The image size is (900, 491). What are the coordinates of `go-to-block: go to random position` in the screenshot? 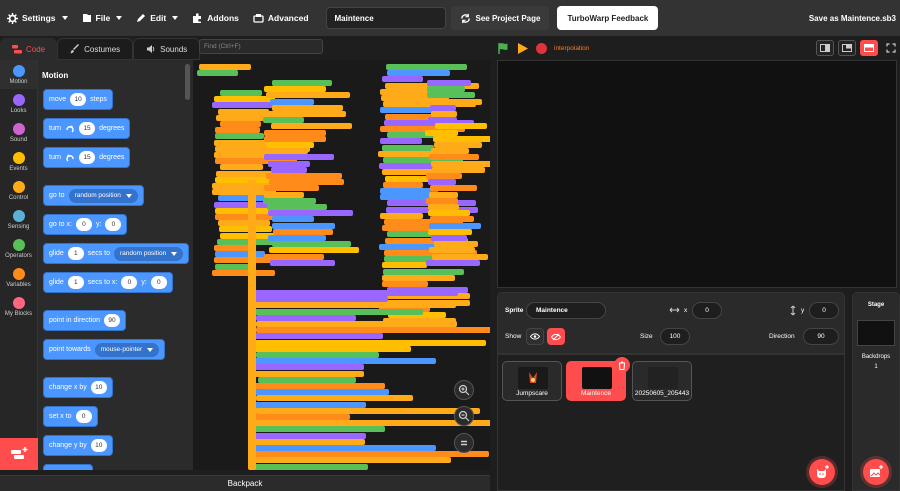 It's located at (93, 195).